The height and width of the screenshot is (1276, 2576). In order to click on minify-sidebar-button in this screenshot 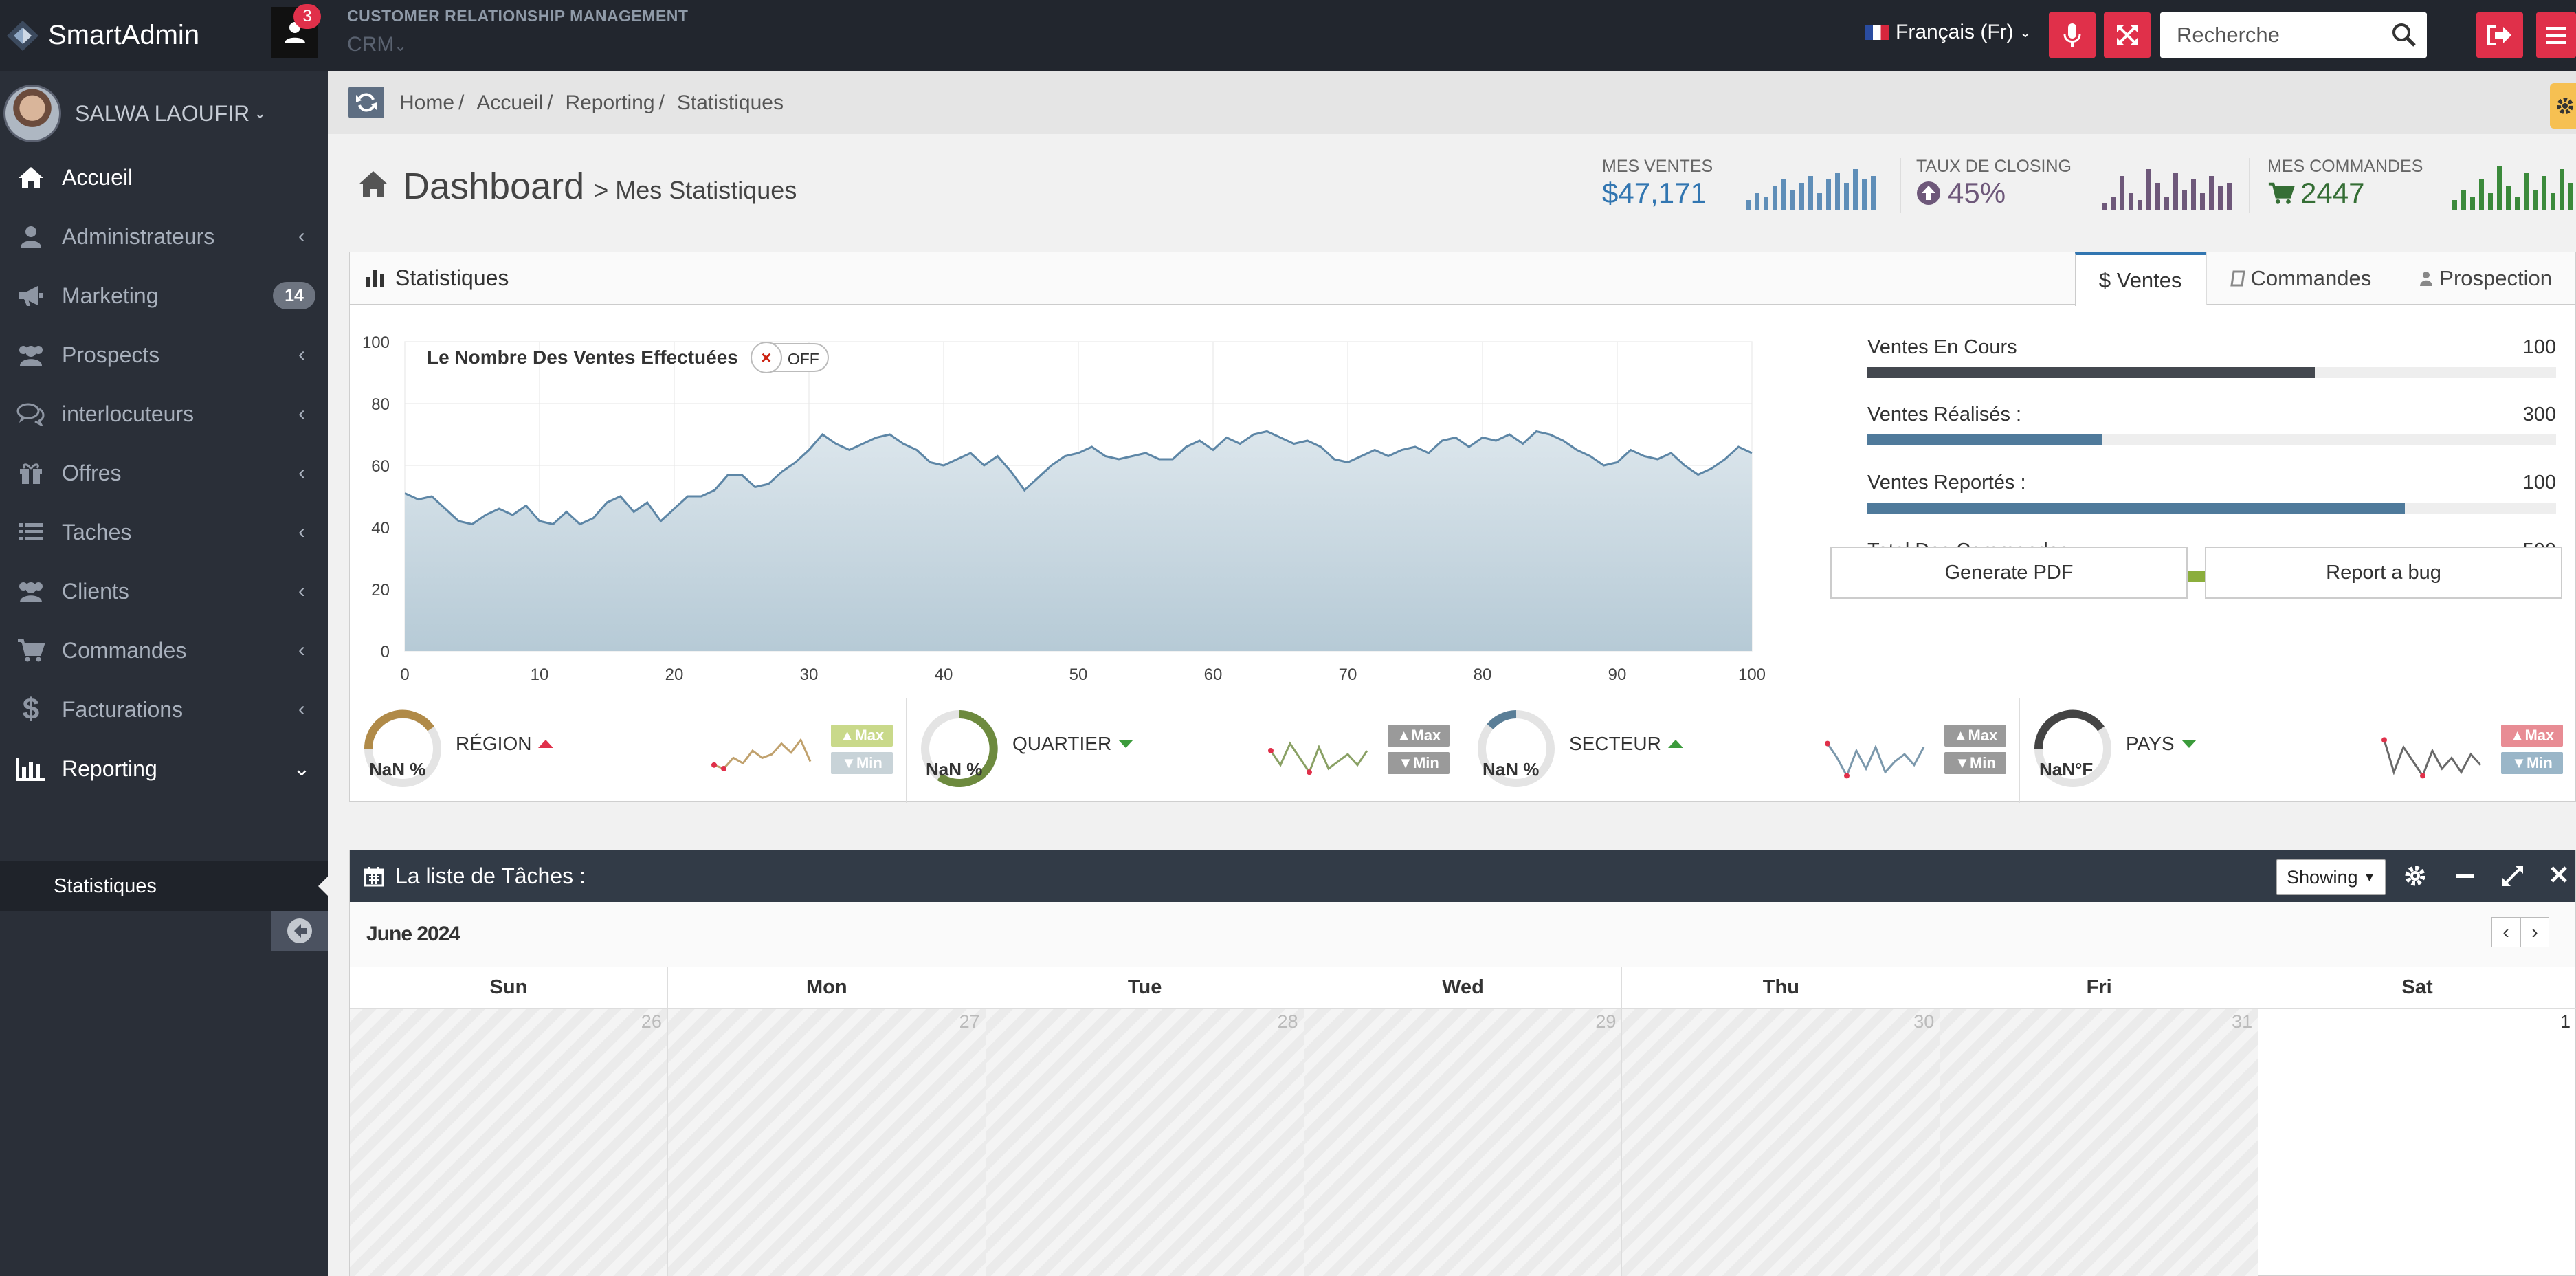, I will do `click(299, 931)`.